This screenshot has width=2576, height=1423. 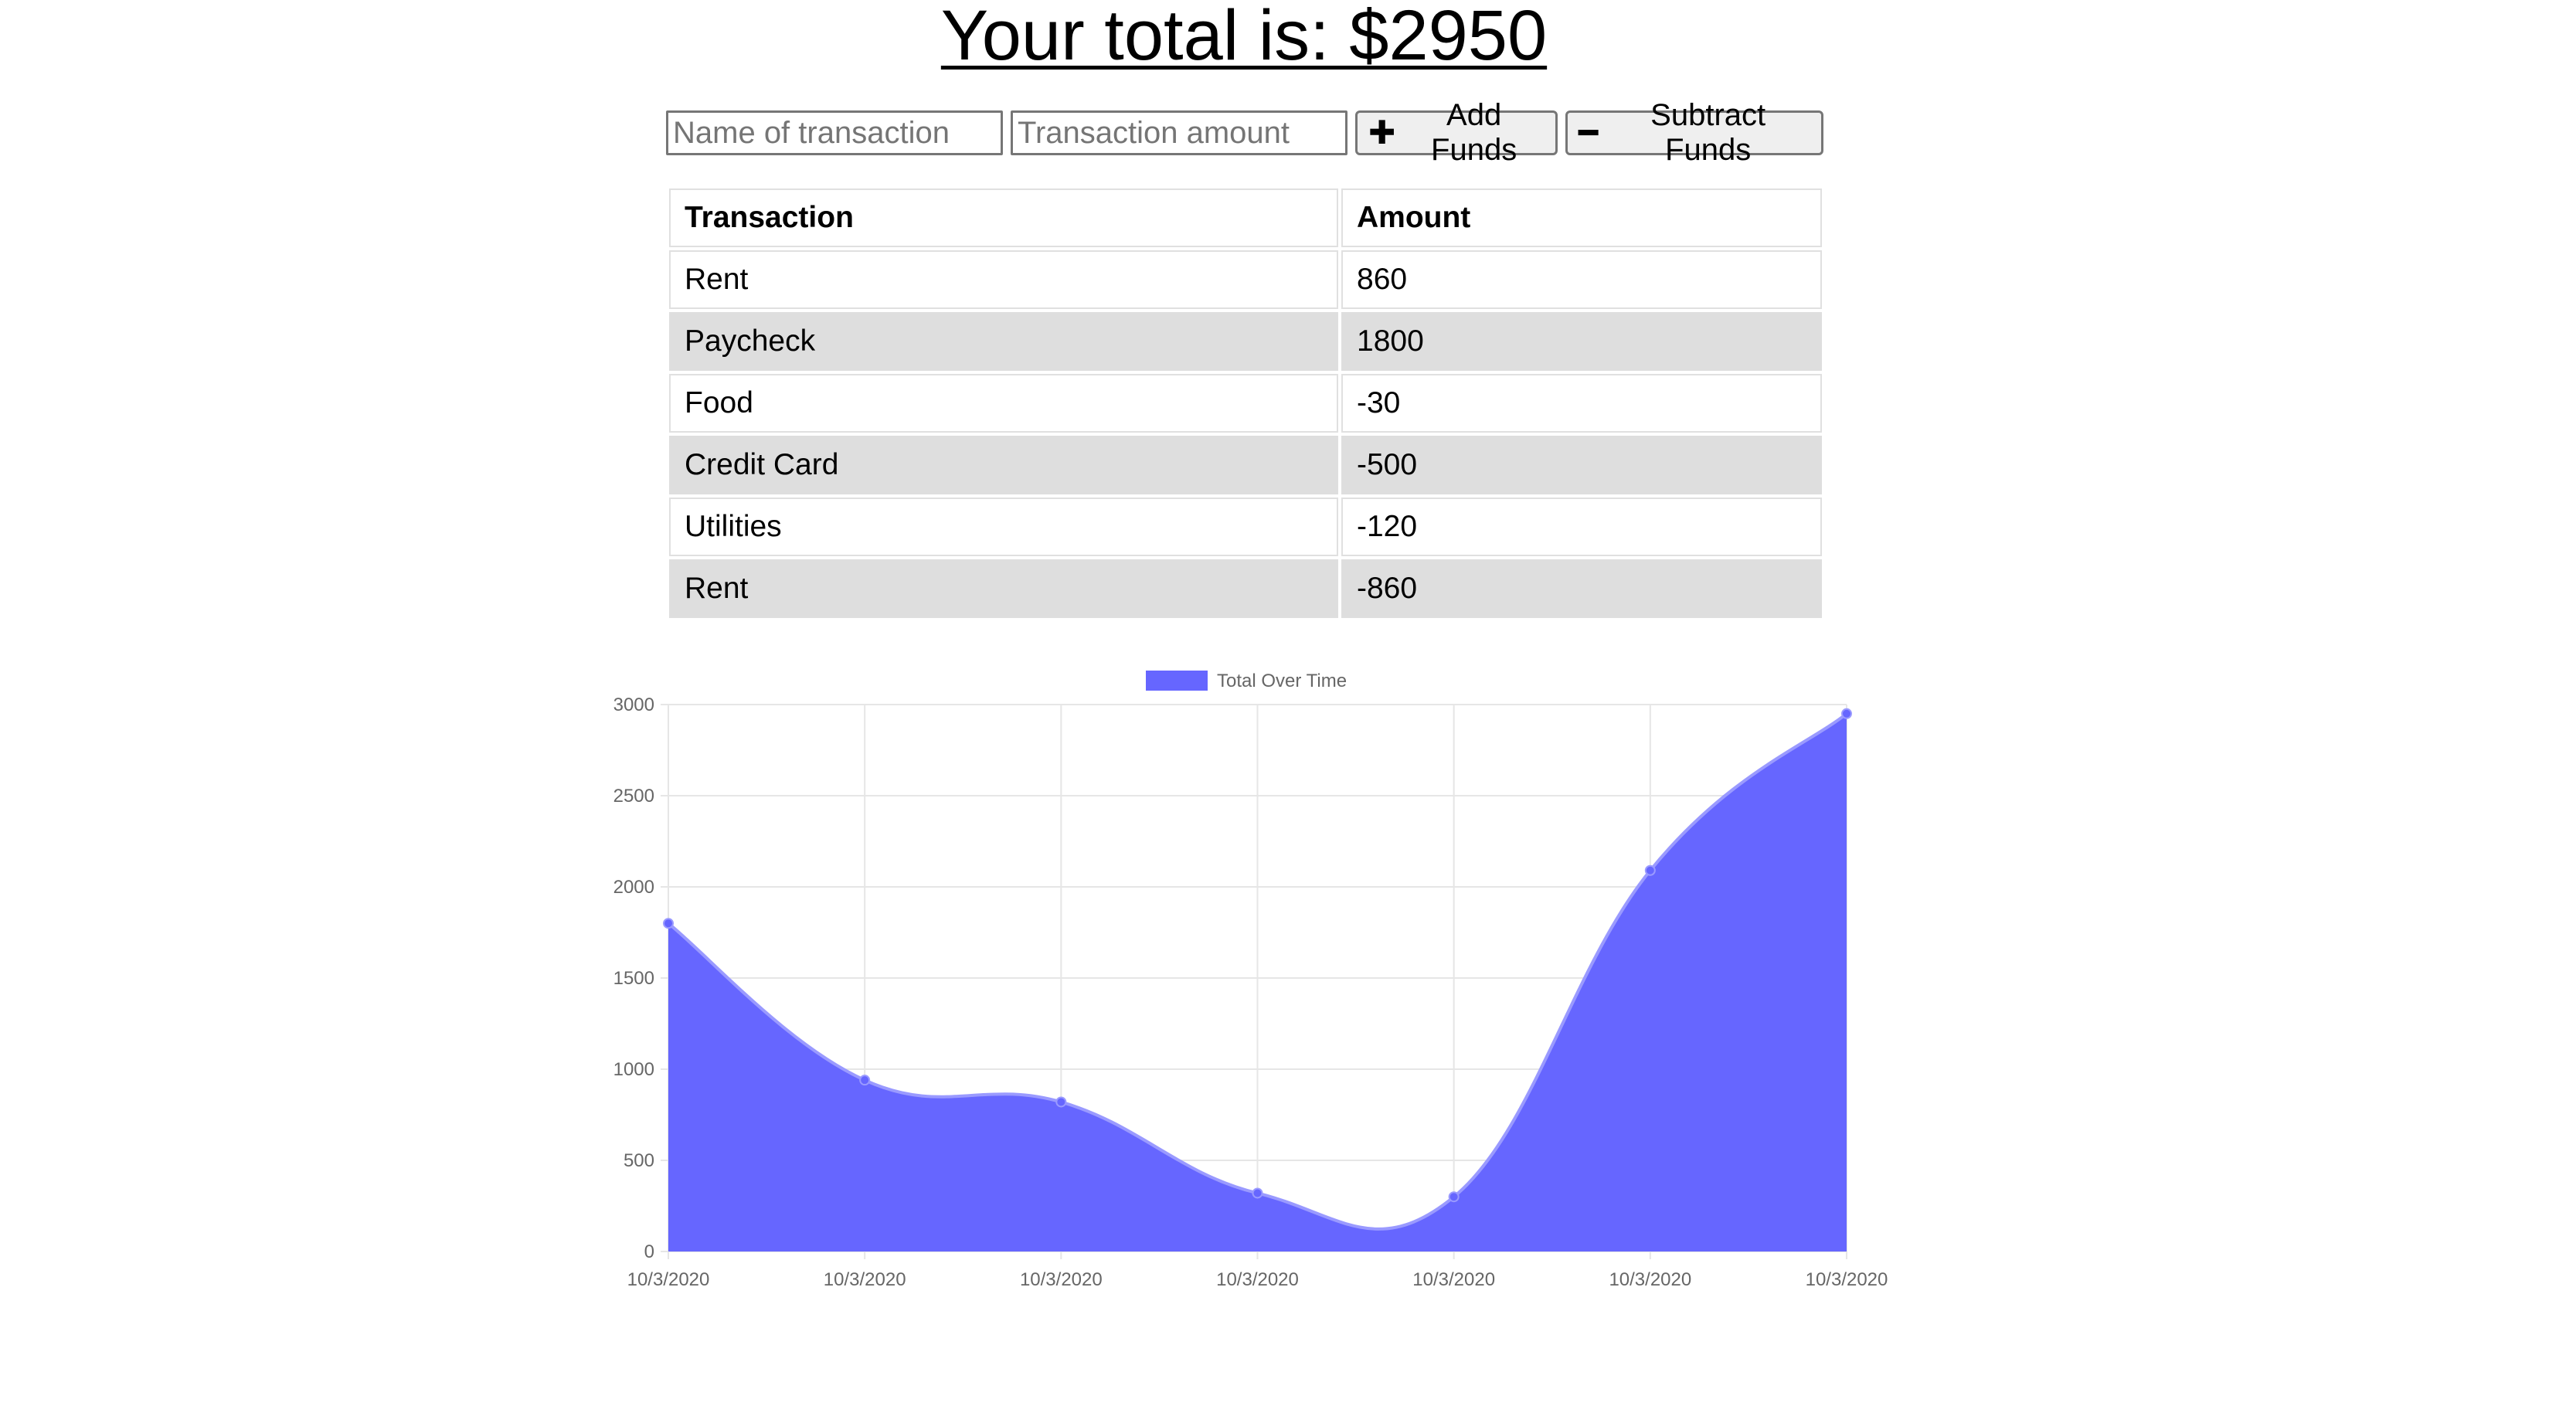 What do you see at coordinates (834, 132) in the screenshot?
I see `transaction-name-input` at bounding box center [834, 132].